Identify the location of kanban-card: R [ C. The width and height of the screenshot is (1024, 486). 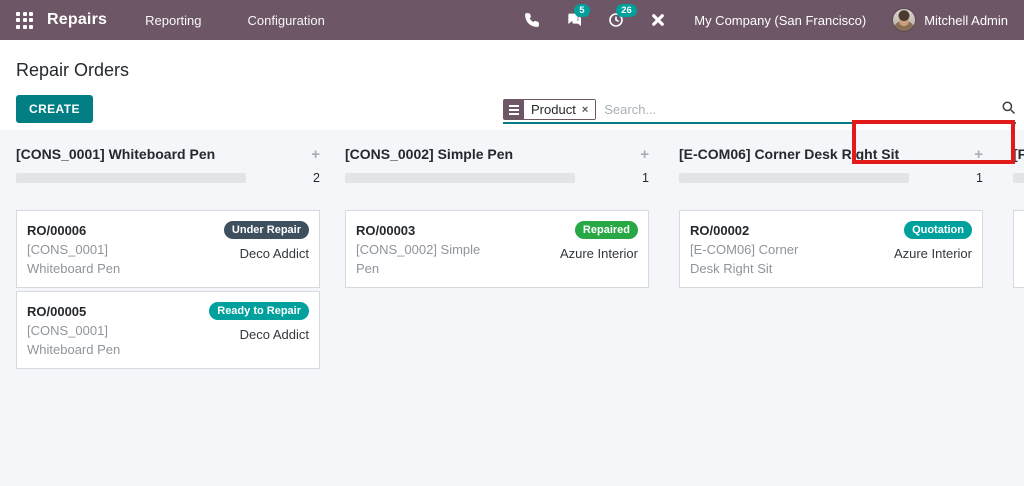
(1018, 249).